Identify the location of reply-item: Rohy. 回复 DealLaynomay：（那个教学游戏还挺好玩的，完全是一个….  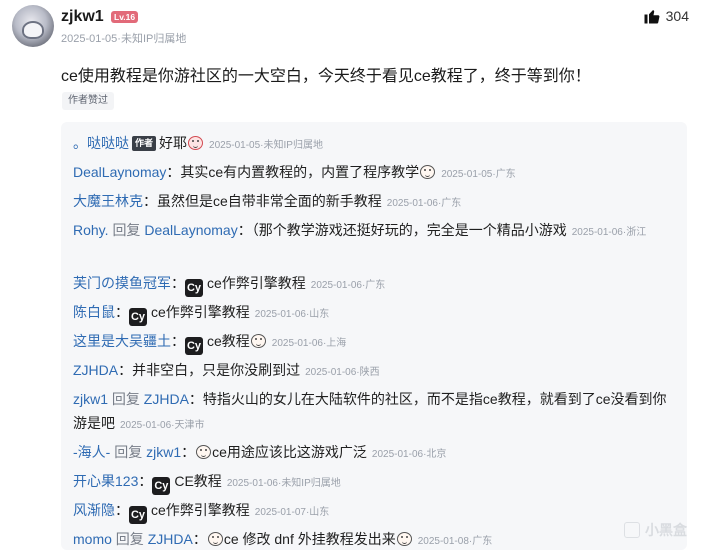
(375, 231).